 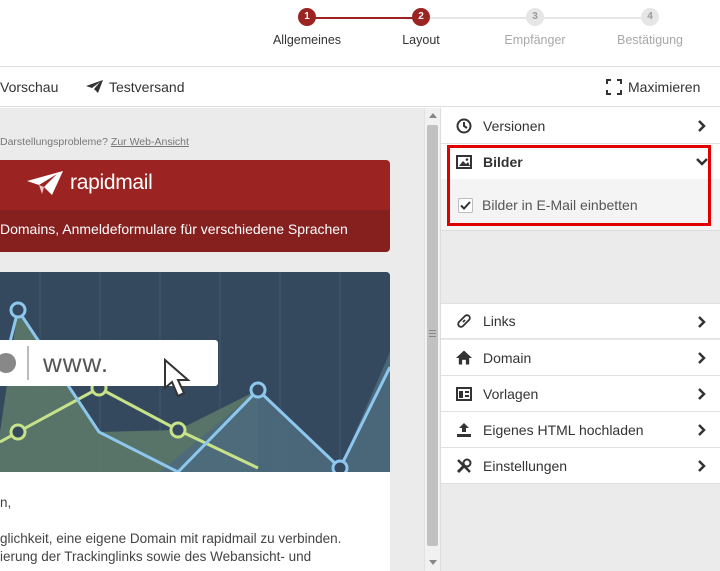 I want to click on step-number: 3, so click(x=535, y=17).